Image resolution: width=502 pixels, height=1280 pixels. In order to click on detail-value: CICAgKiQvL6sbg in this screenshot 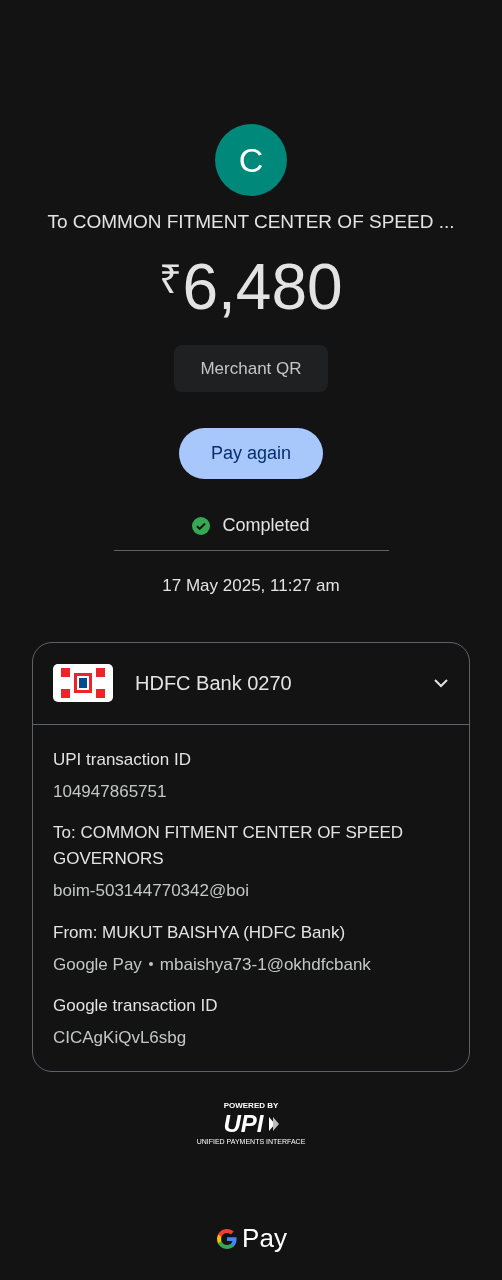, I will do `click(120, 1038)`.